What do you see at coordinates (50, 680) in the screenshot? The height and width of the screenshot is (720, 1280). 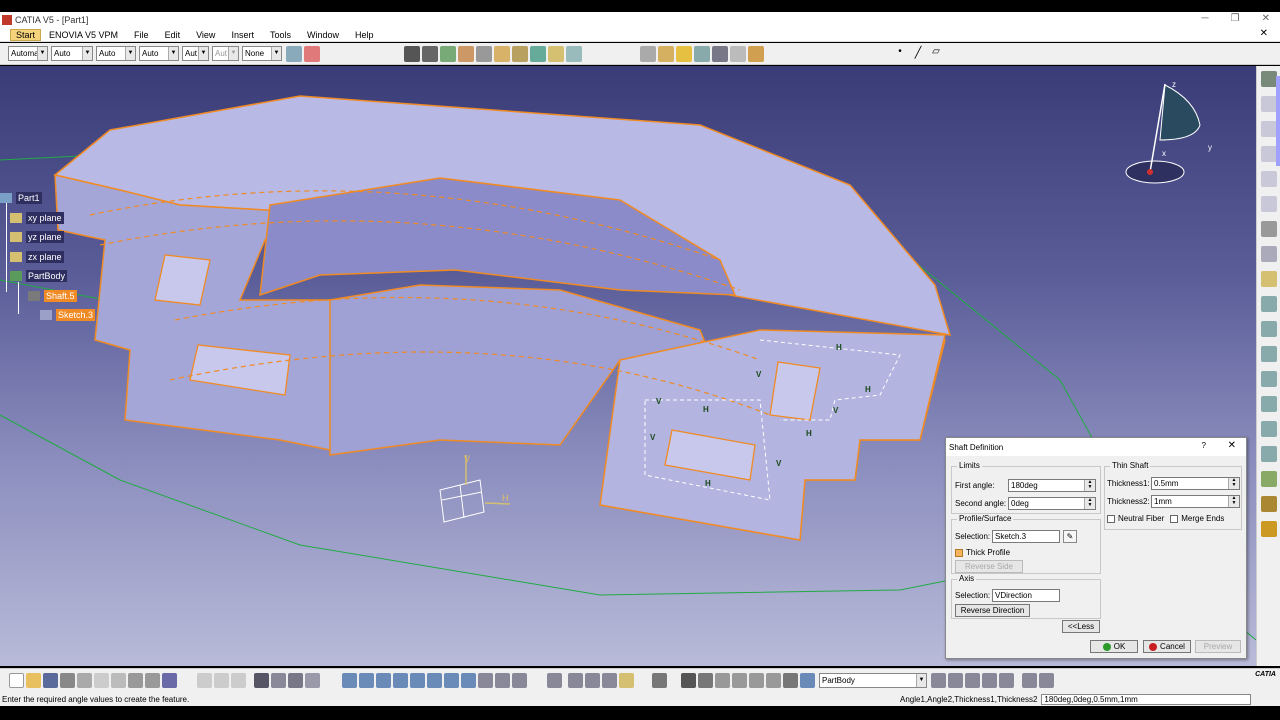 I see `save-icon` at bounding box center [50, 680].